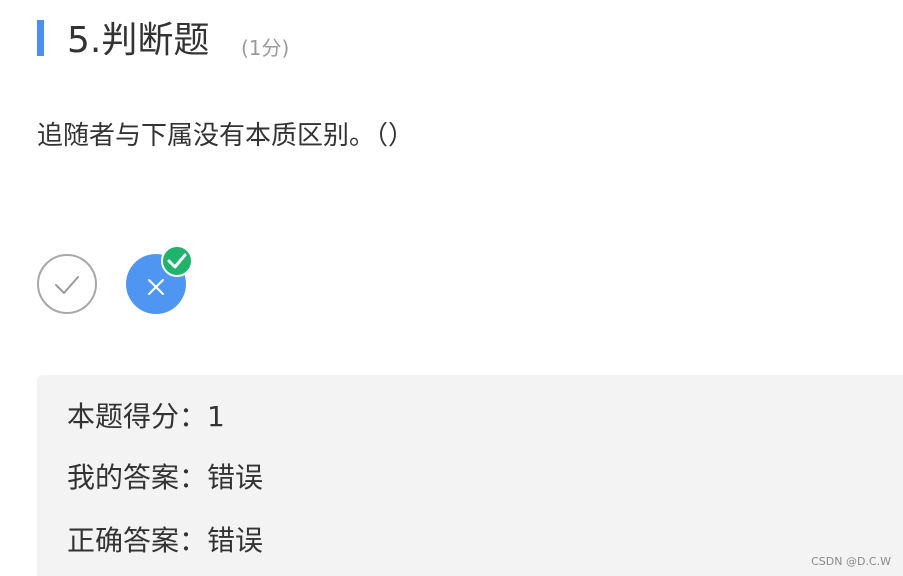 The width and height of the screenshot is (903, 576). Describe the element at coordinates (146, 416) in the screenshot. I see `score-line: 本题得分：1` at that location.